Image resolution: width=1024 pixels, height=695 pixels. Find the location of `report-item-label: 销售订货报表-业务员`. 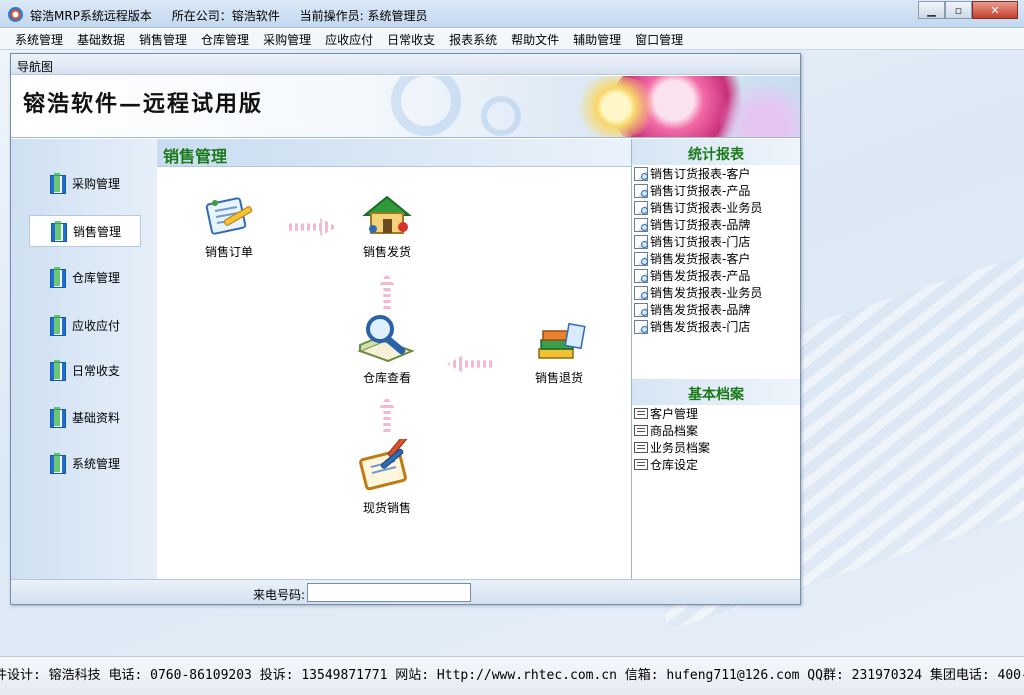

report-item-label: 销售订货报表-业务员 is located at coordinates (706, 208).